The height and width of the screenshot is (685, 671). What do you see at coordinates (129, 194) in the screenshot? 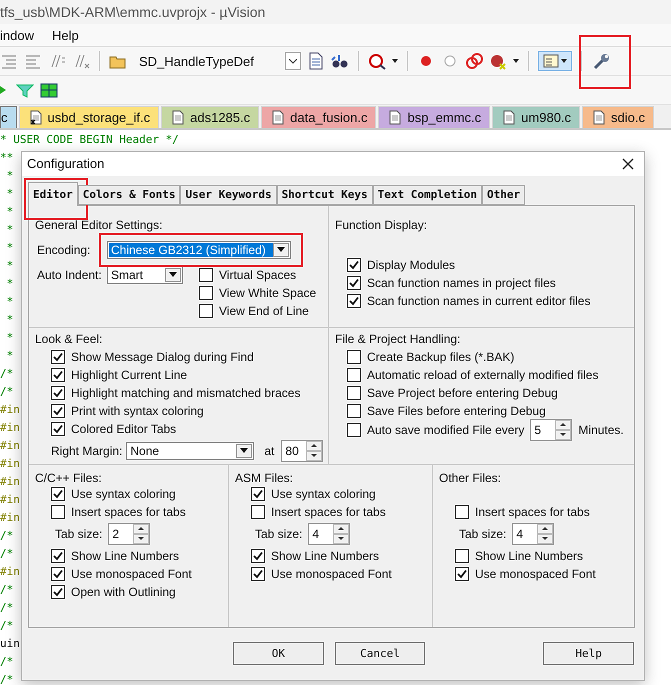
I see `tab: Colors & Fonts` at bounding box center [129, 194].